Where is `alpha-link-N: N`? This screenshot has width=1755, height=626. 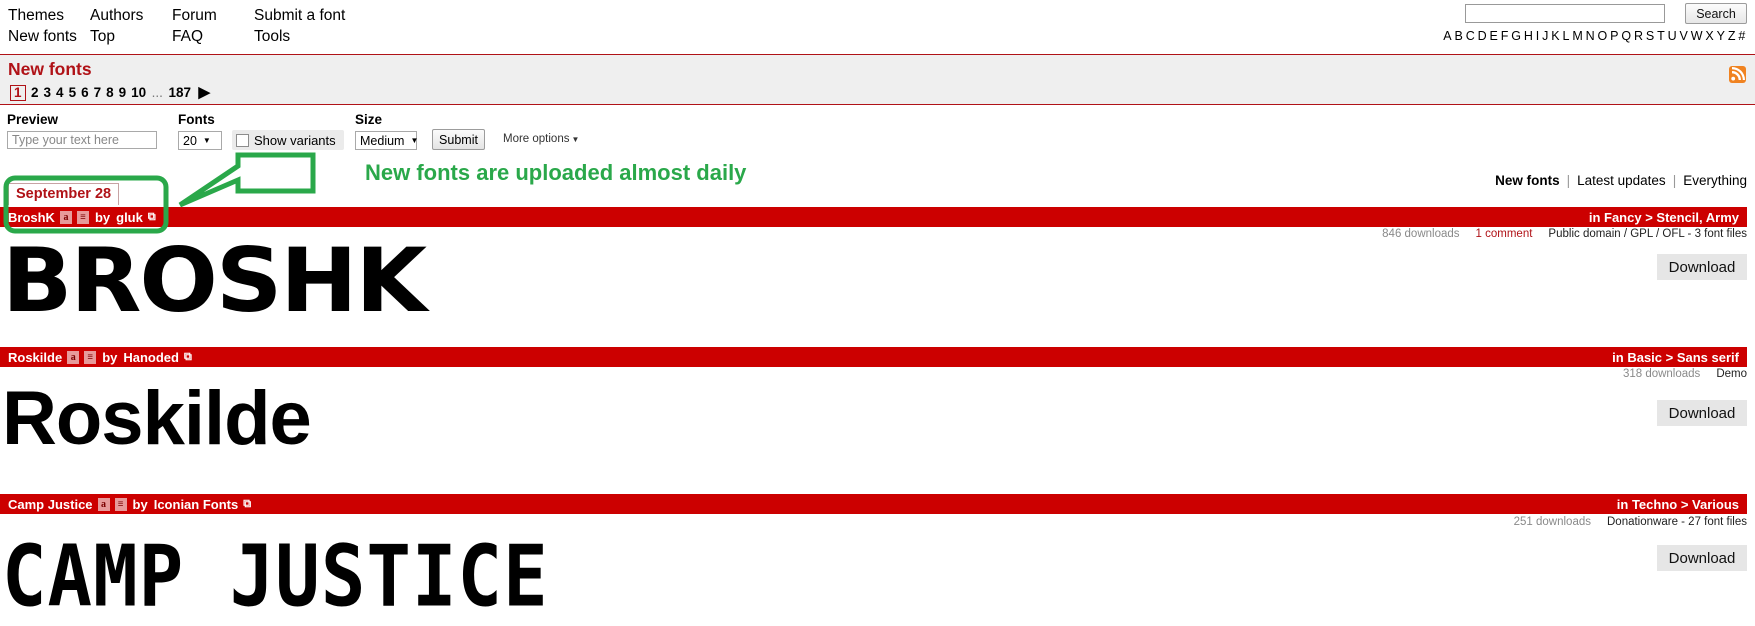 alpha-link-N: N is located at coordinates (1590, 36).